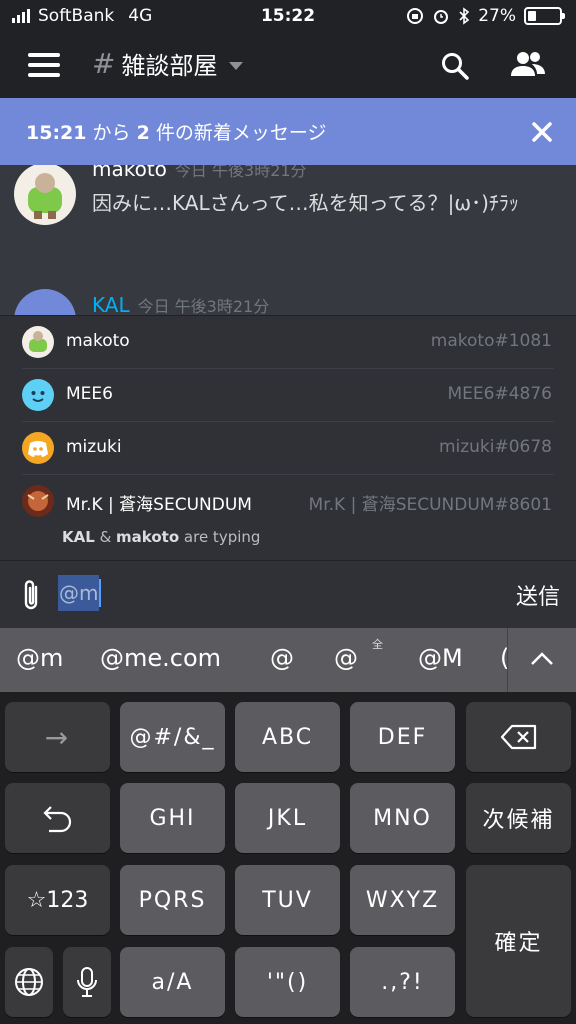 The width and height of the screenshot is (576, 1024). Describe the element at coordinates (518, 818) in the screenshot. I see `next-candidate-key: 次候補` at that location.